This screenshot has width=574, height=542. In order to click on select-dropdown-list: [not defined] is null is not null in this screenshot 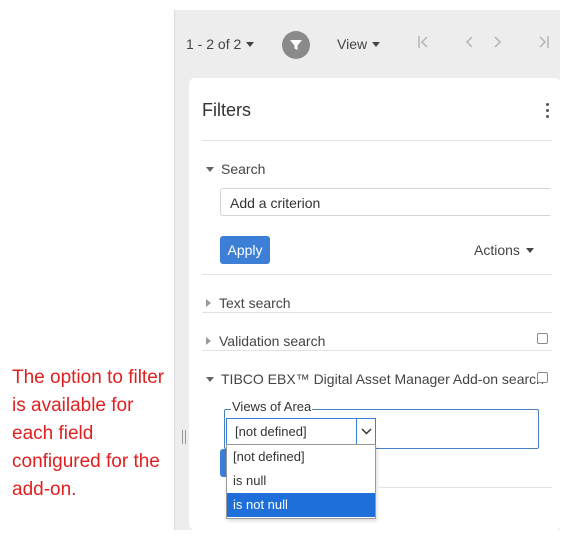, I will do `click(301, 481)`.